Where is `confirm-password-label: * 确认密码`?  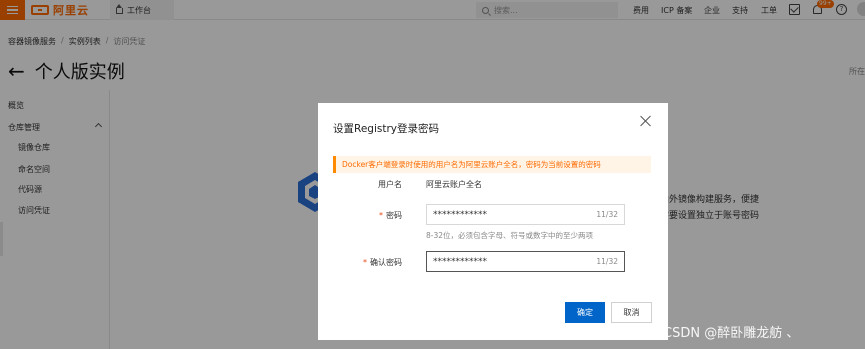
confirm-password-label: * 确认密码 is located at coordinates (382, 262).